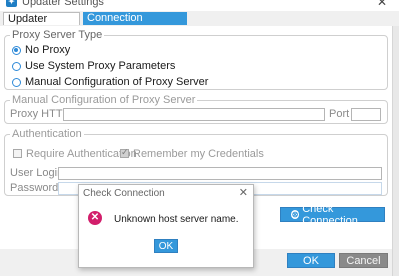 The height and width of the screenshot is (276, 399). I want to click on remember-credentials-checkbox: Remember my Credentials, so click(192, 153).